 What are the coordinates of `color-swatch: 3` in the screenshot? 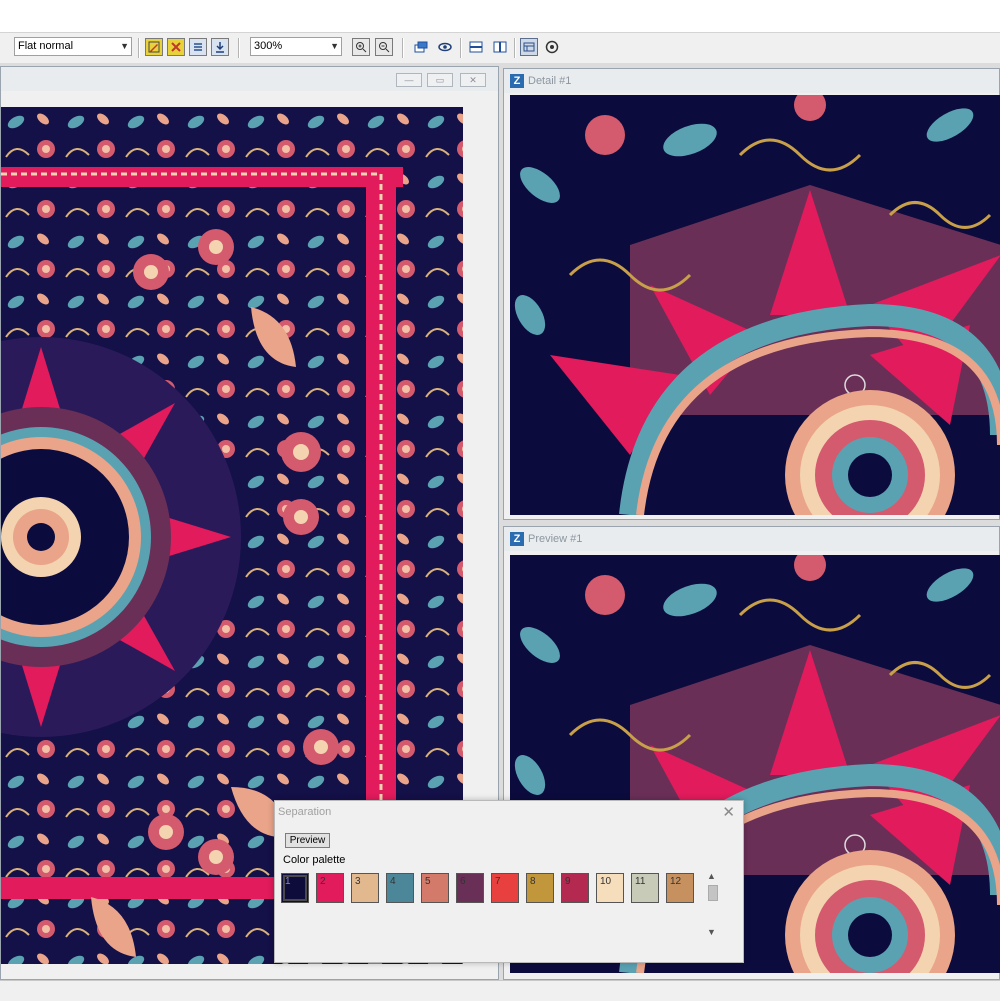 It's located at (365, 888).